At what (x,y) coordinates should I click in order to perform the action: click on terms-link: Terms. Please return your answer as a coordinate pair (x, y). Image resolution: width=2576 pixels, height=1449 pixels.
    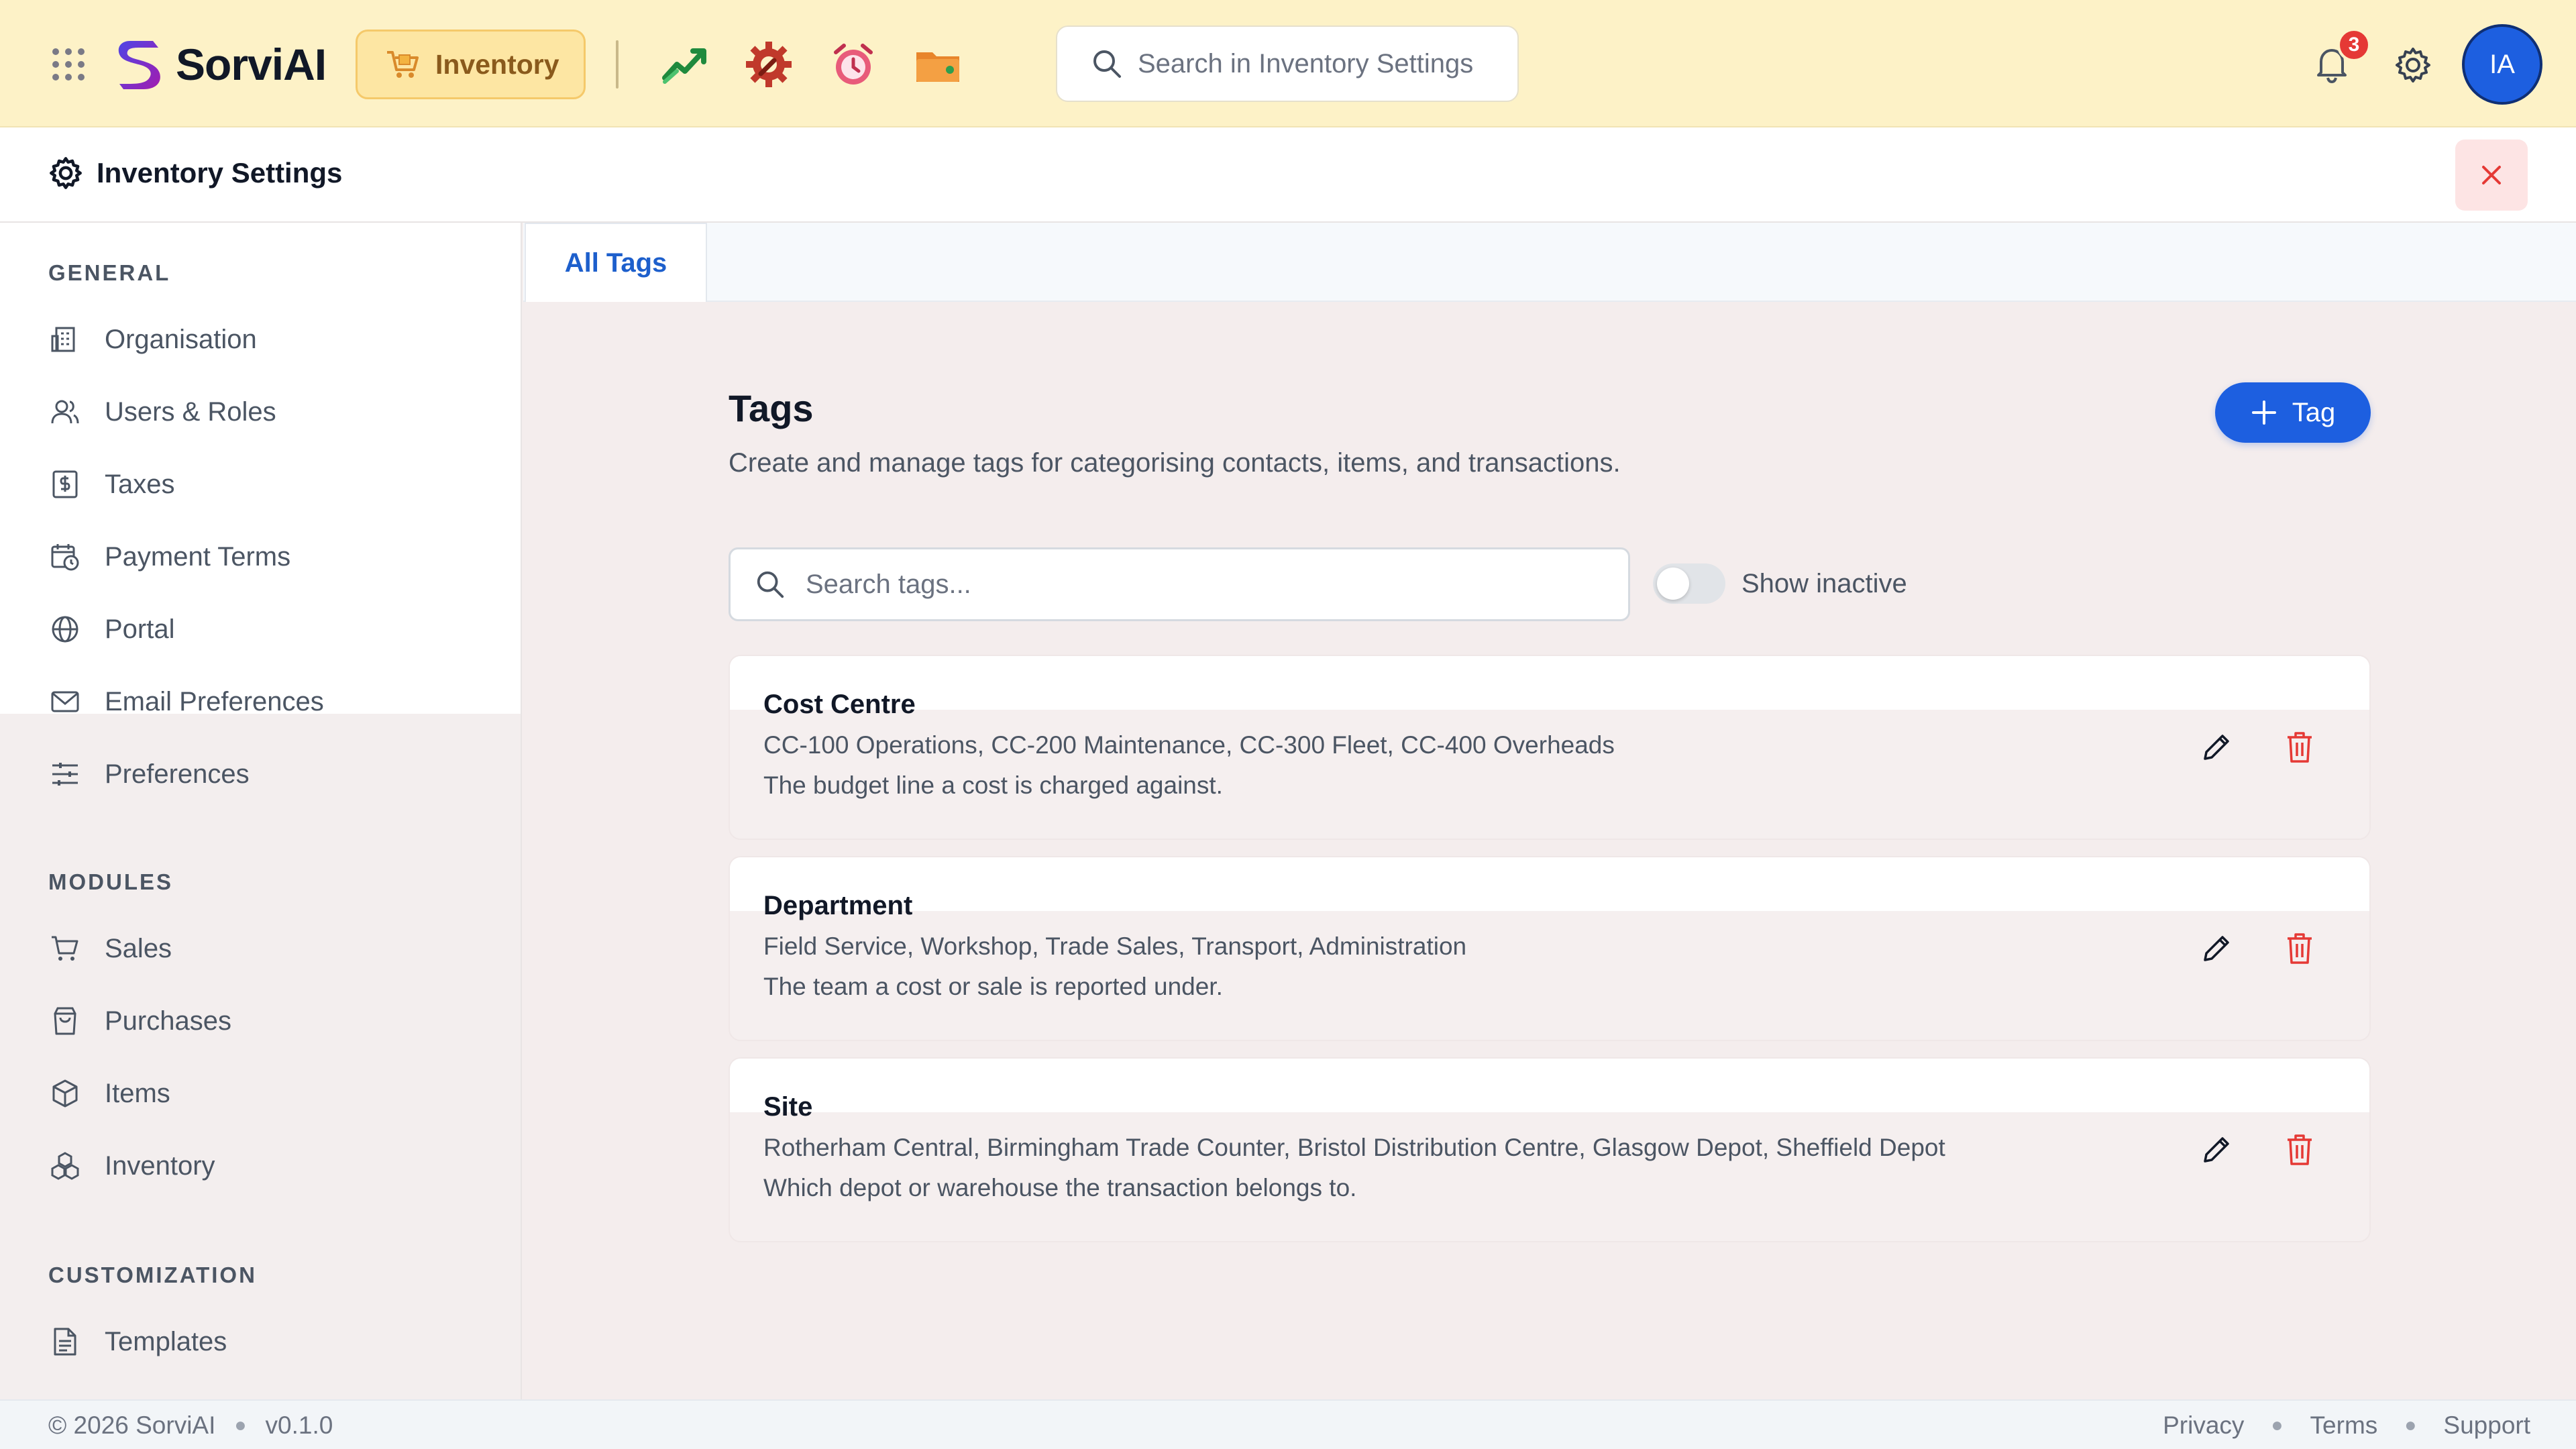
    Looking at the image, I should click on (2344, 1425).